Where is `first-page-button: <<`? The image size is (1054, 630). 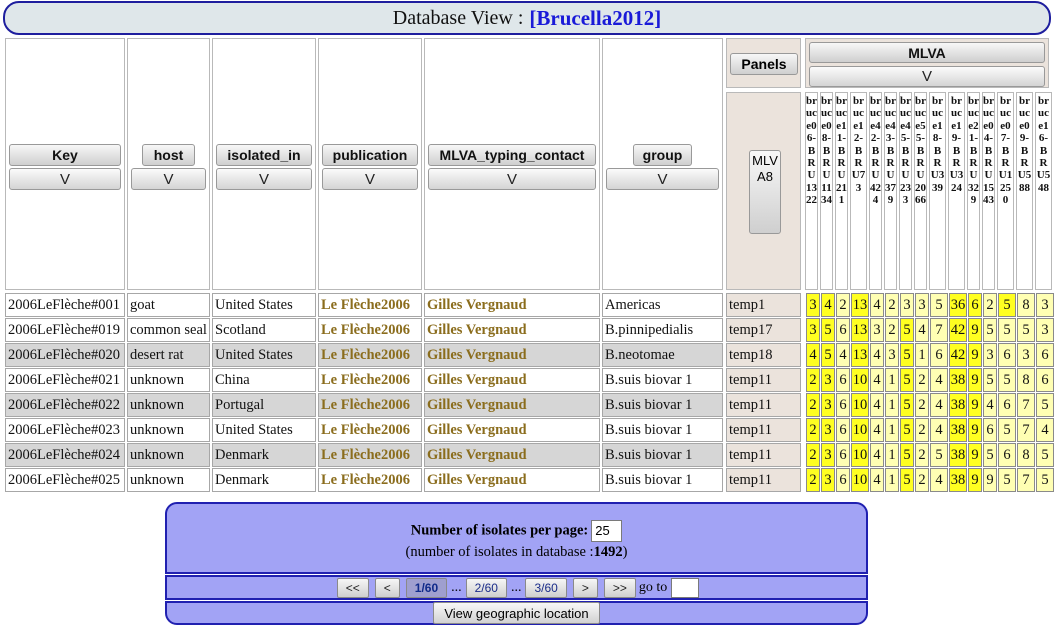
first-page-button: << is located at coordinates (352, 587).